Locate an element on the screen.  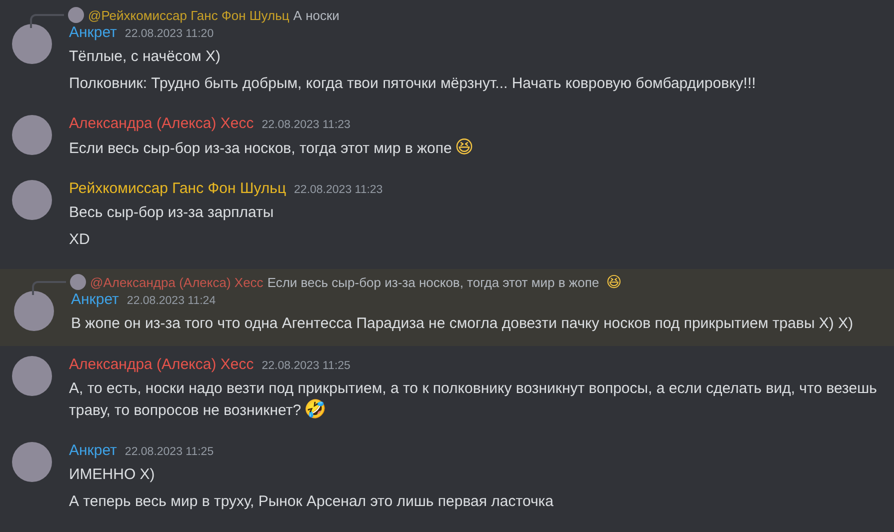
message-text: Тёплые, с начёсом X) is located at coordinates (145, 57).